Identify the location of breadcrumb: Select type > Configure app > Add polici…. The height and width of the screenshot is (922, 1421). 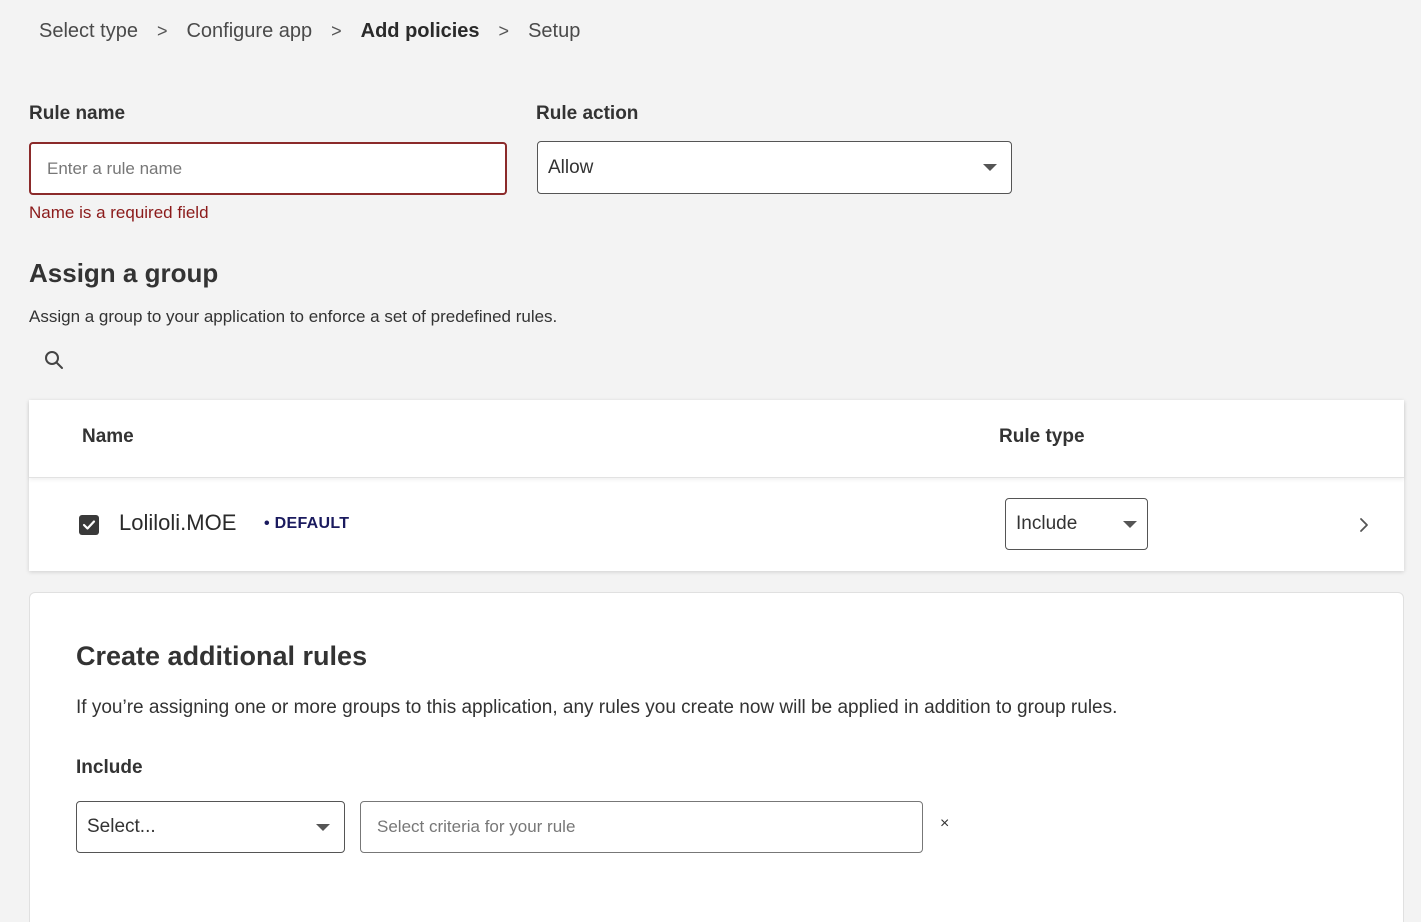
(309, 31).